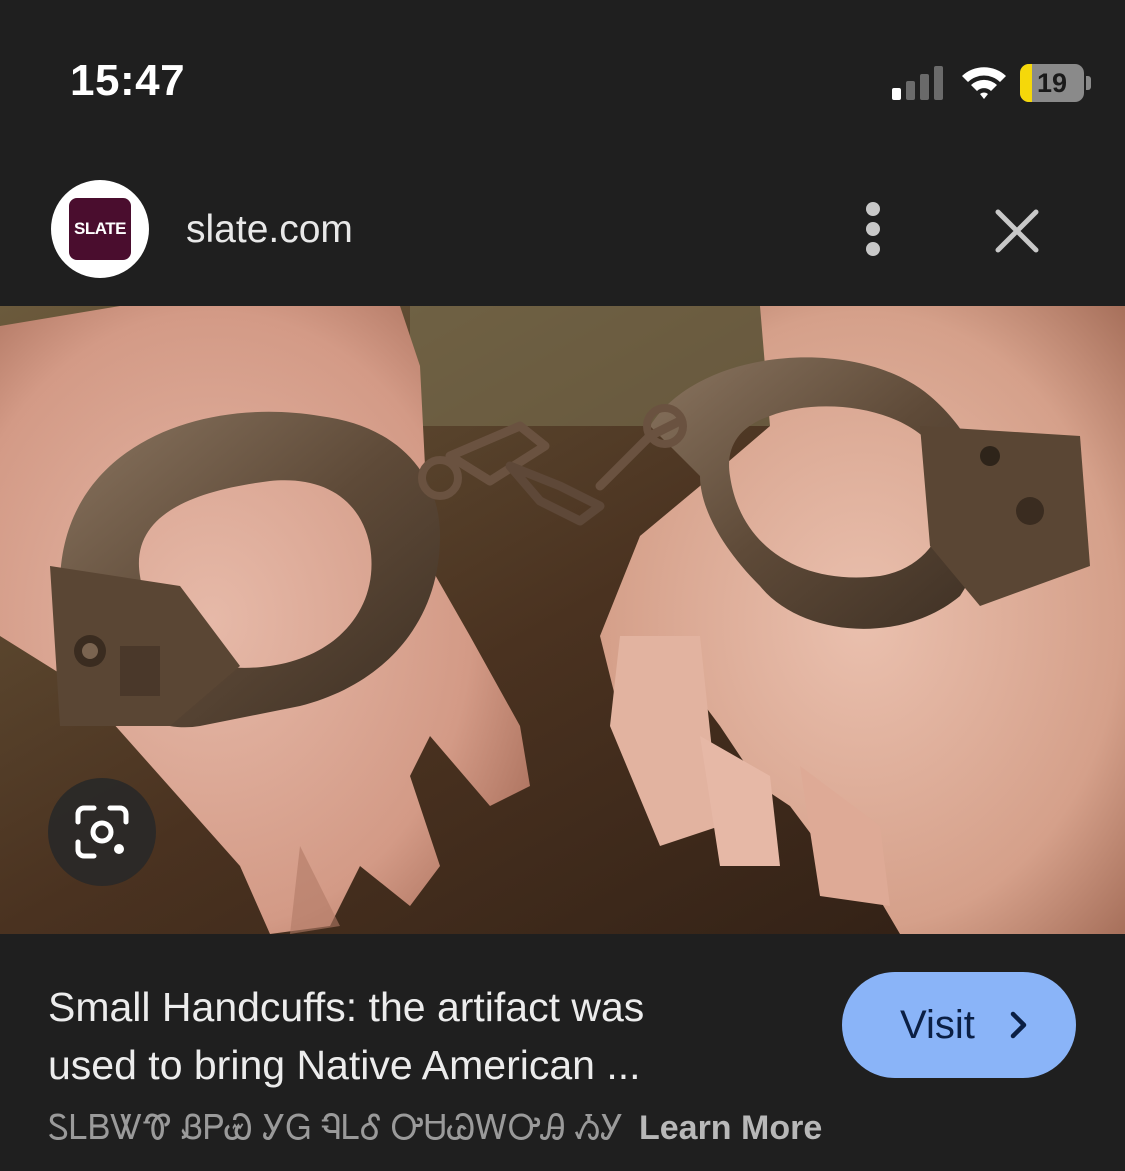  I want to click on slate-logo: SLATE, so click(100, 229).